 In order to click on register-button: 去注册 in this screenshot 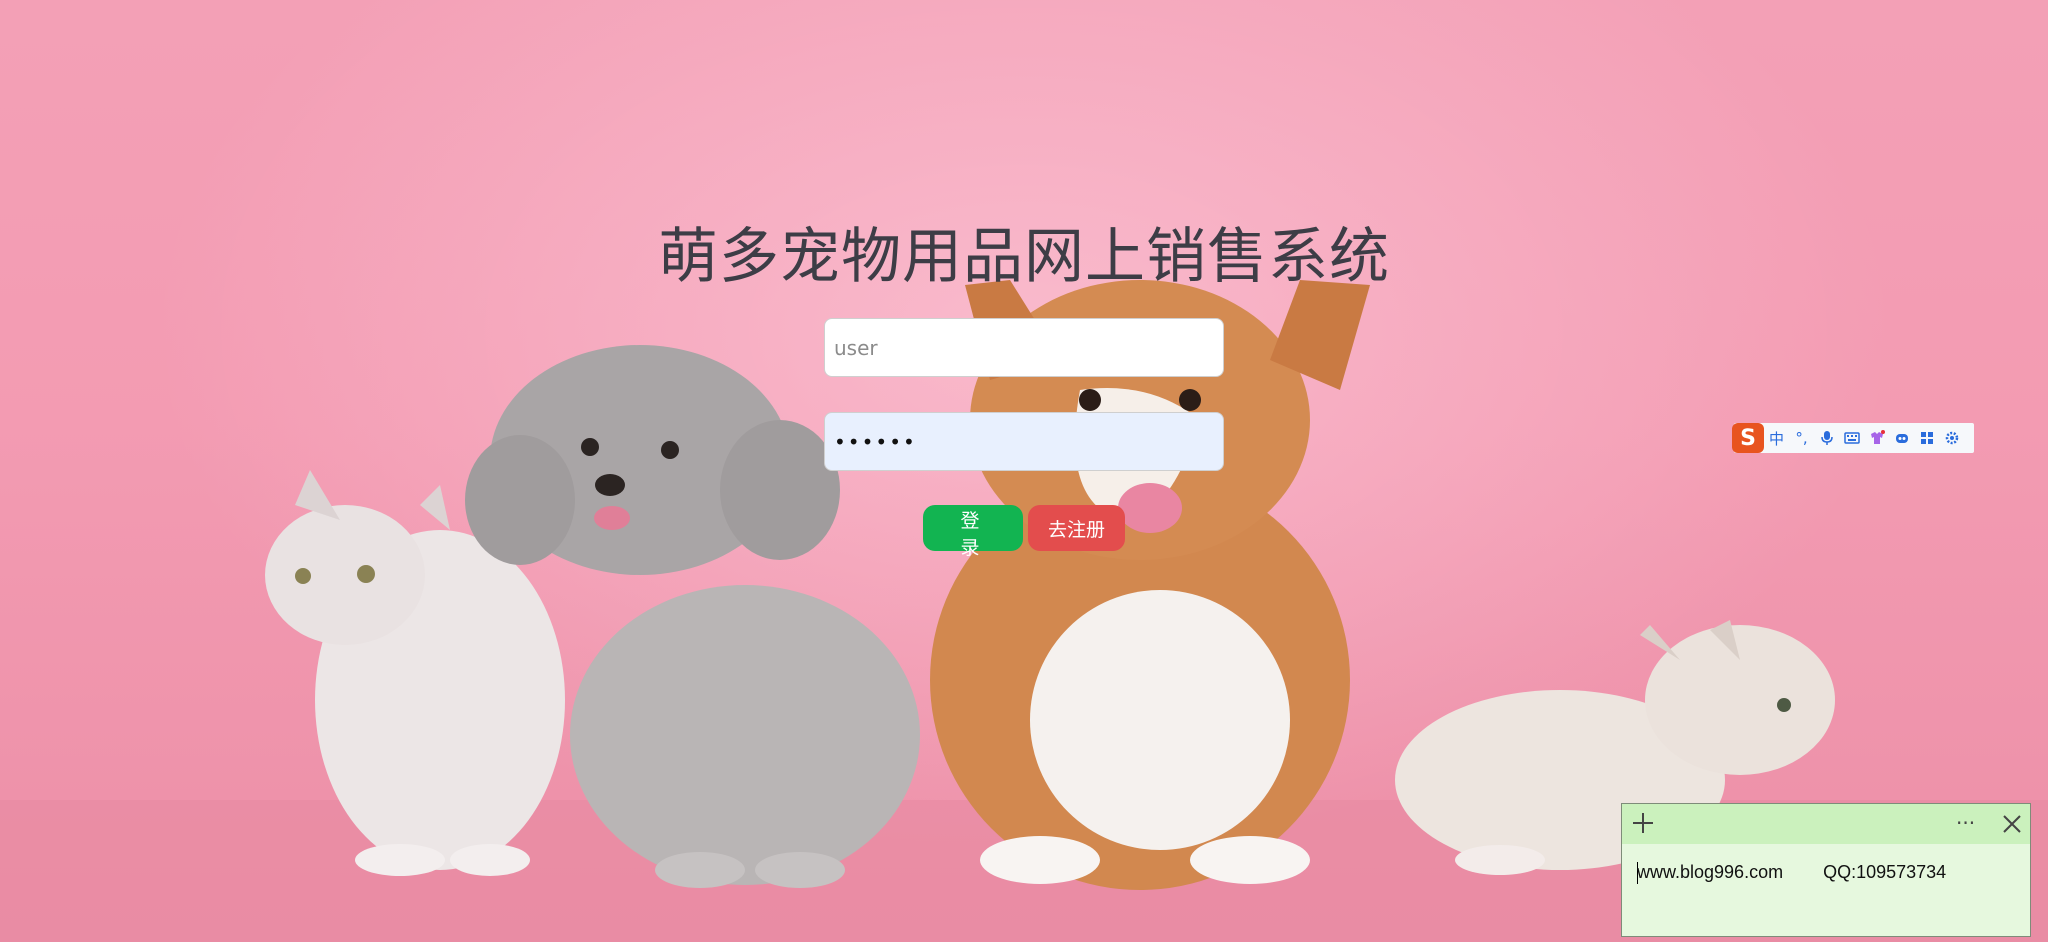, I will do `click(1076, 528)`.